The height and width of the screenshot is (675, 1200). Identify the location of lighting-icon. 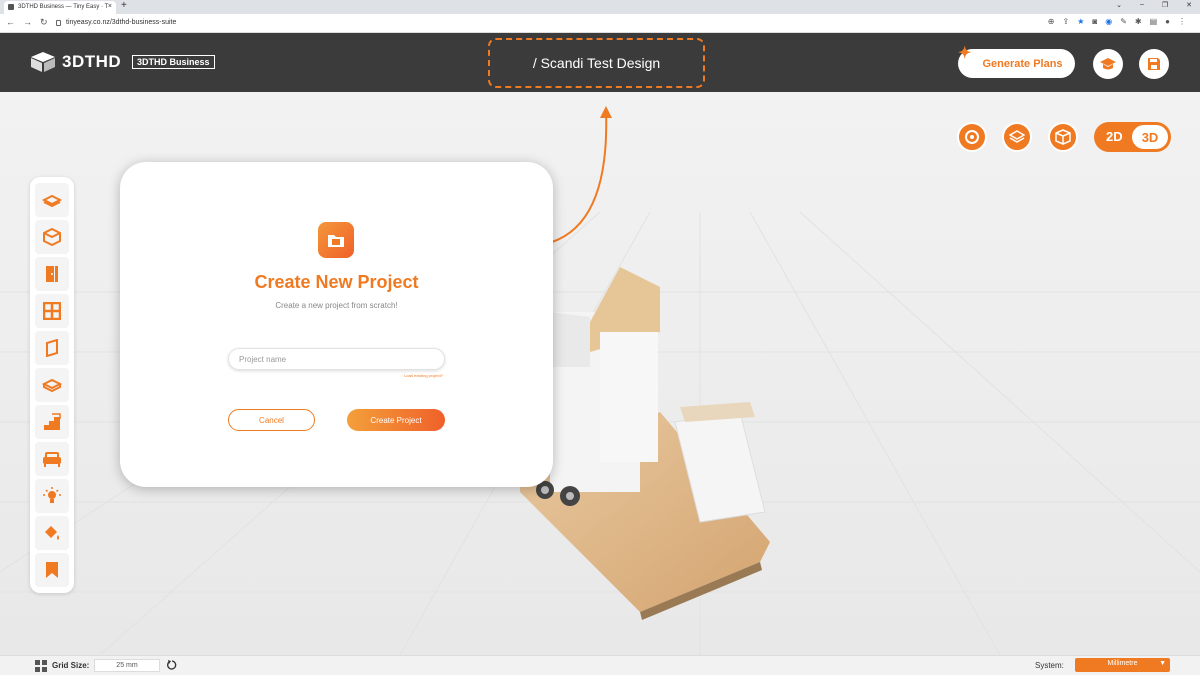
(52, 495).